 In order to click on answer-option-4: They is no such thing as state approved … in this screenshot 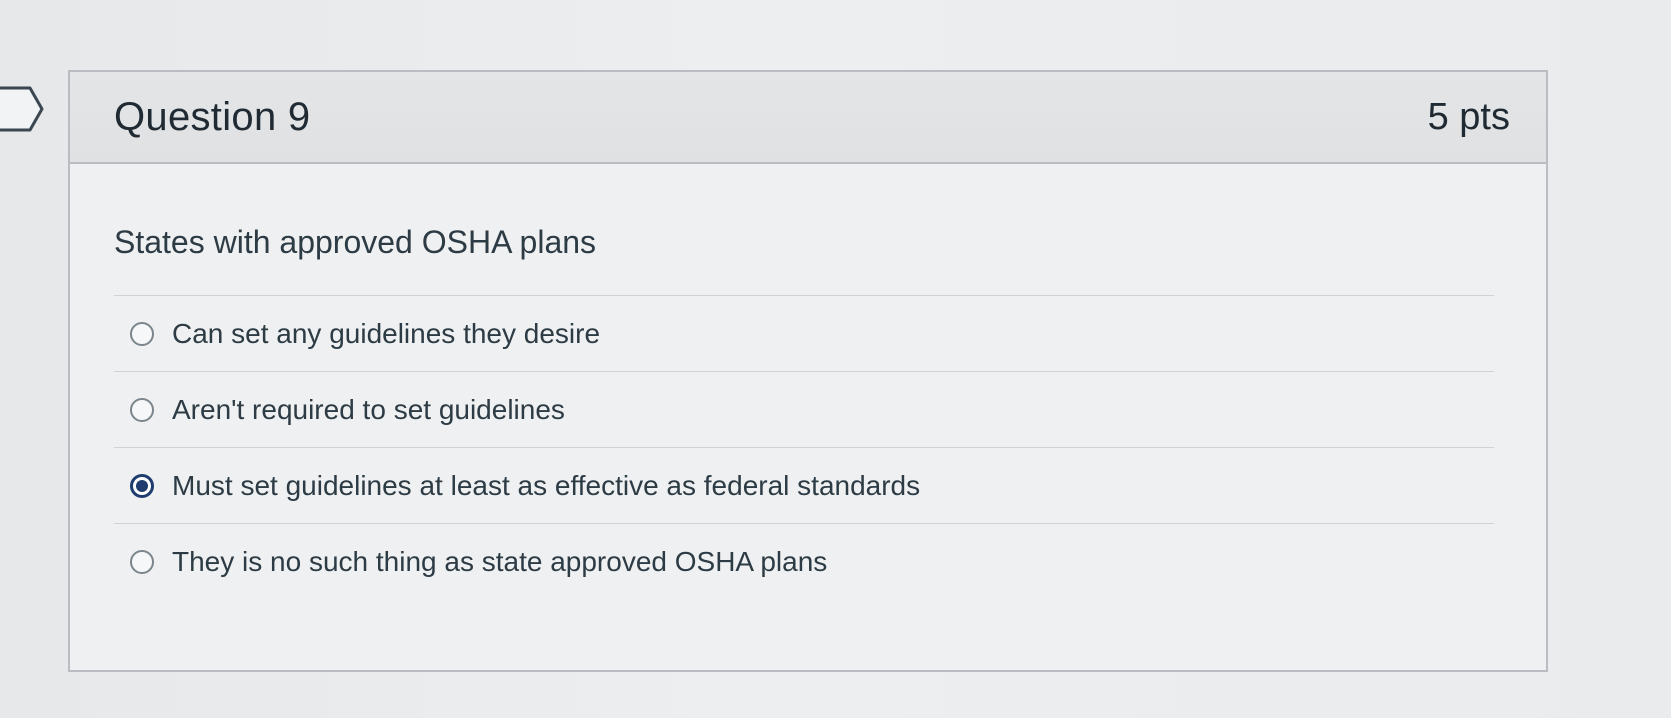, I will do `click(804, 562)`.